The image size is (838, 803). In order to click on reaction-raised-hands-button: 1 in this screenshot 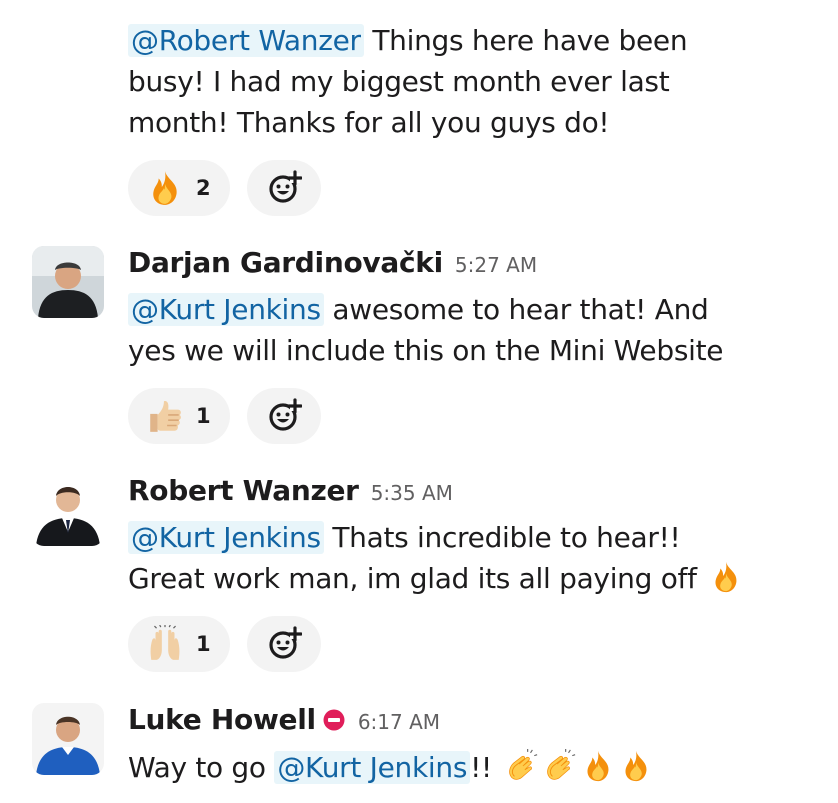, I will do `click(179, 644)`.